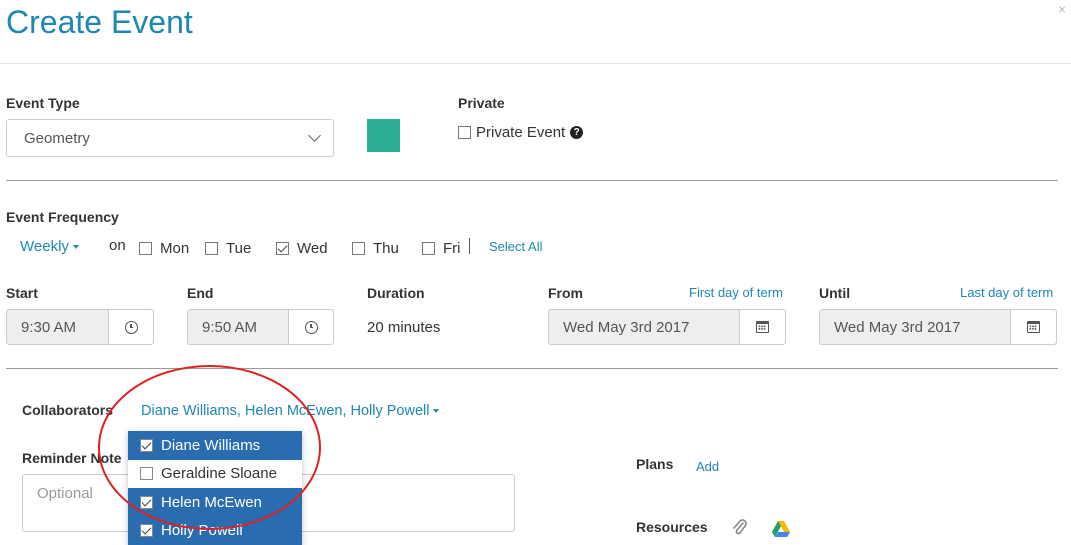  I want to click on event-frequency-label: Event Frequency, so click(62, 217).